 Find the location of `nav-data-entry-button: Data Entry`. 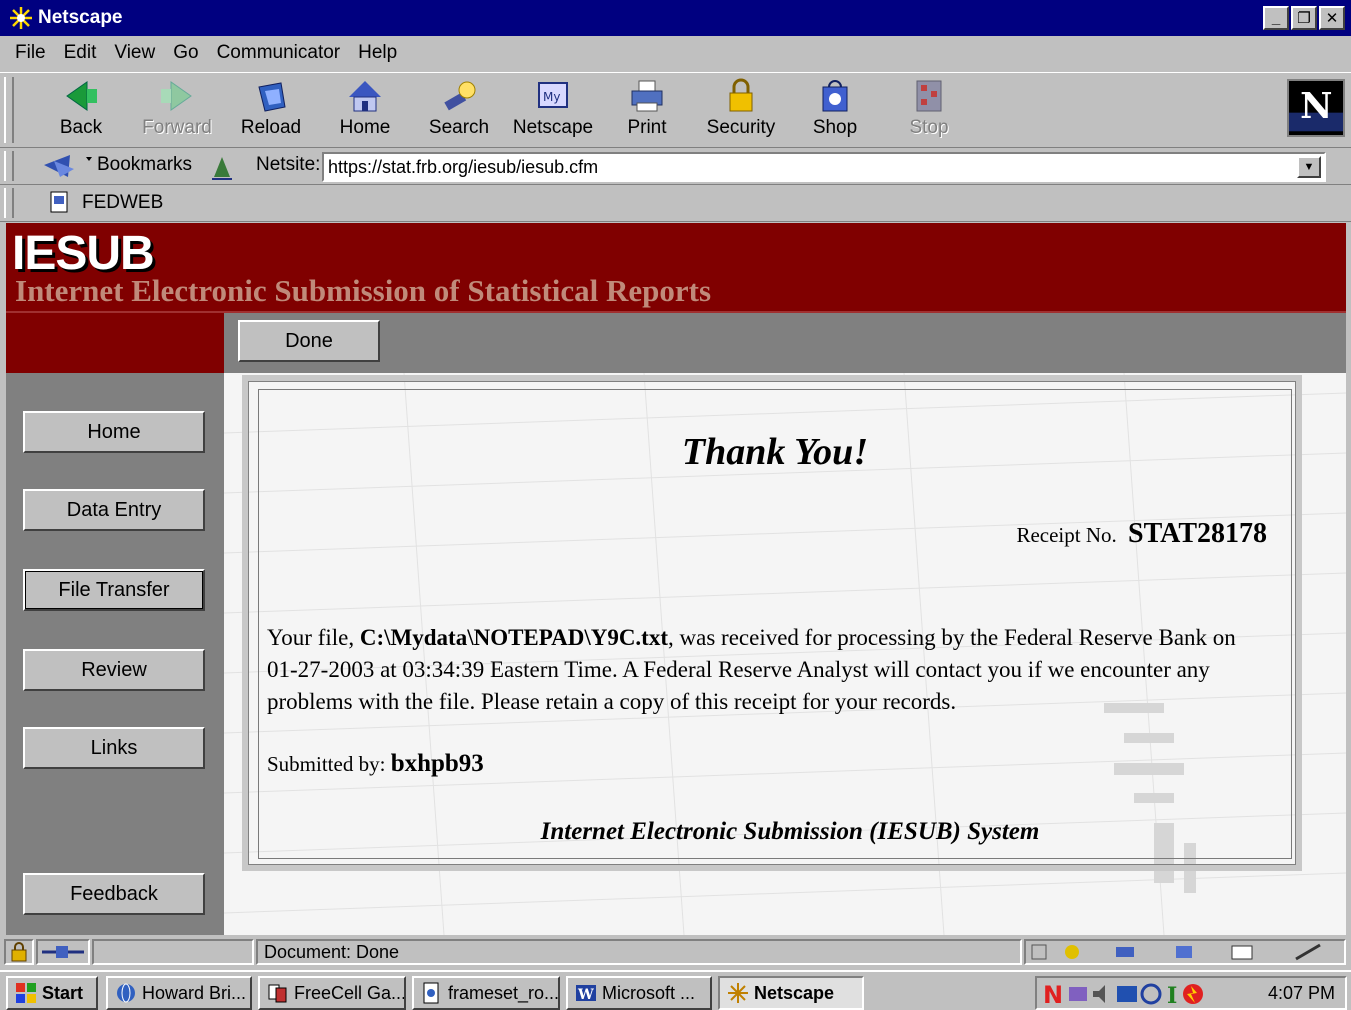

nav-data-entry-button: Data Entry is located at coordinates (114, 510).